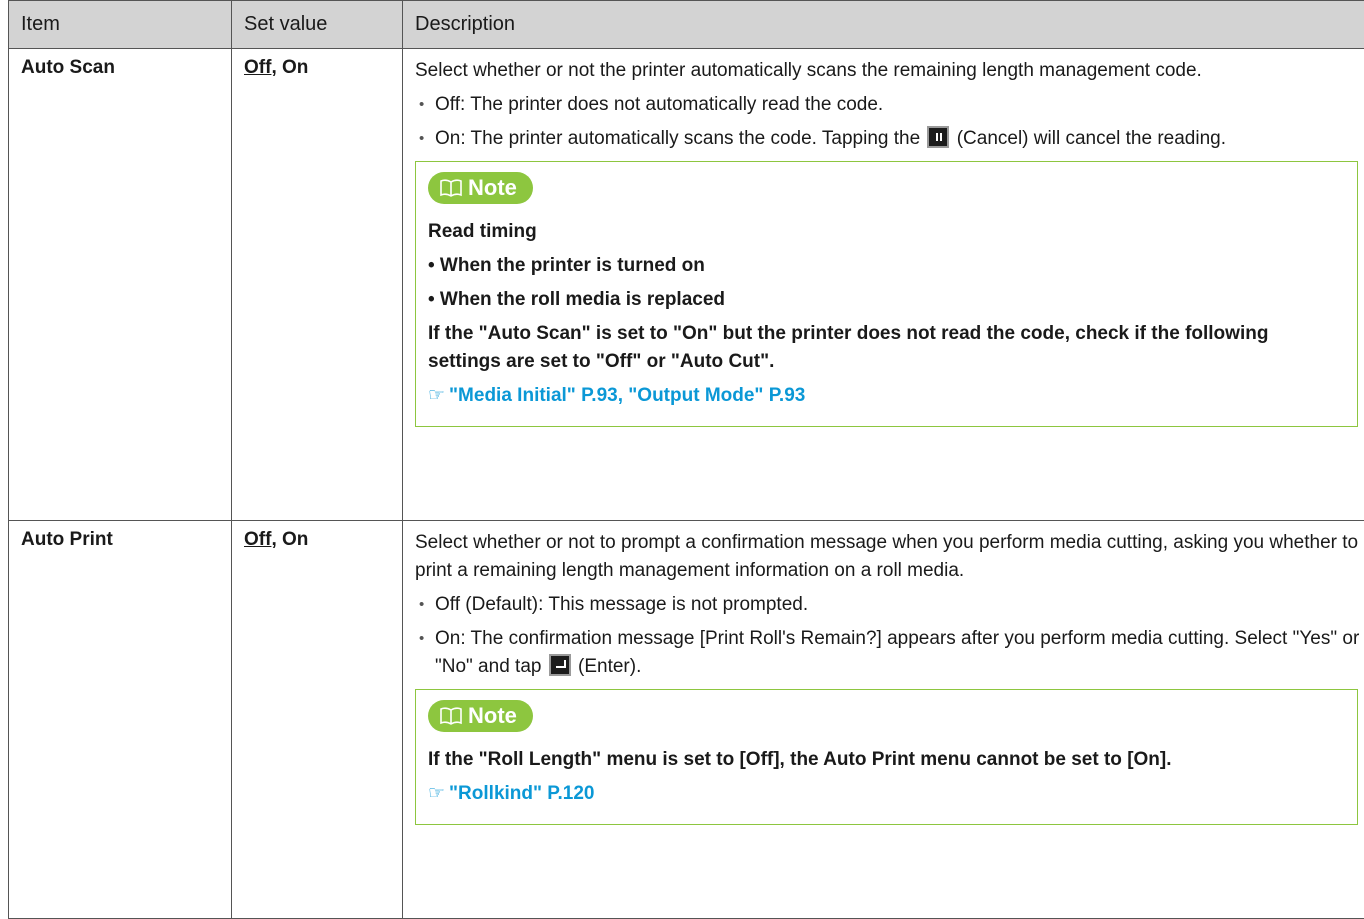  I want to click on header-item: Item, so click(120, 25).